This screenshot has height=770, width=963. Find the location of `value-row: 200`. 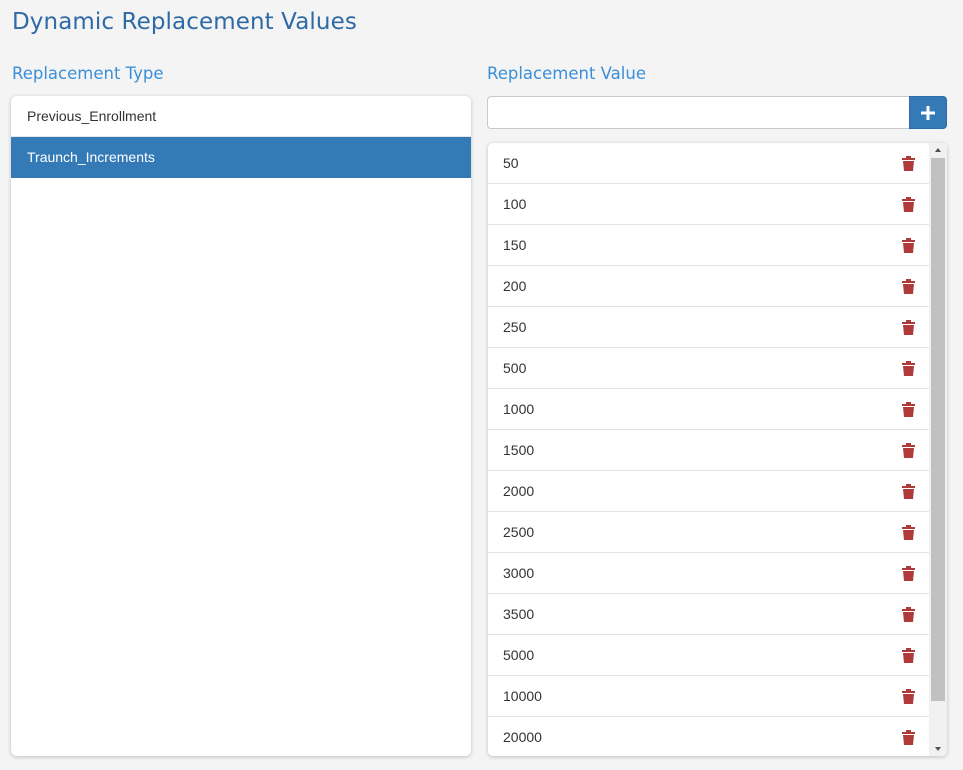

value-row: 200 is located at coordinates (708, 286).